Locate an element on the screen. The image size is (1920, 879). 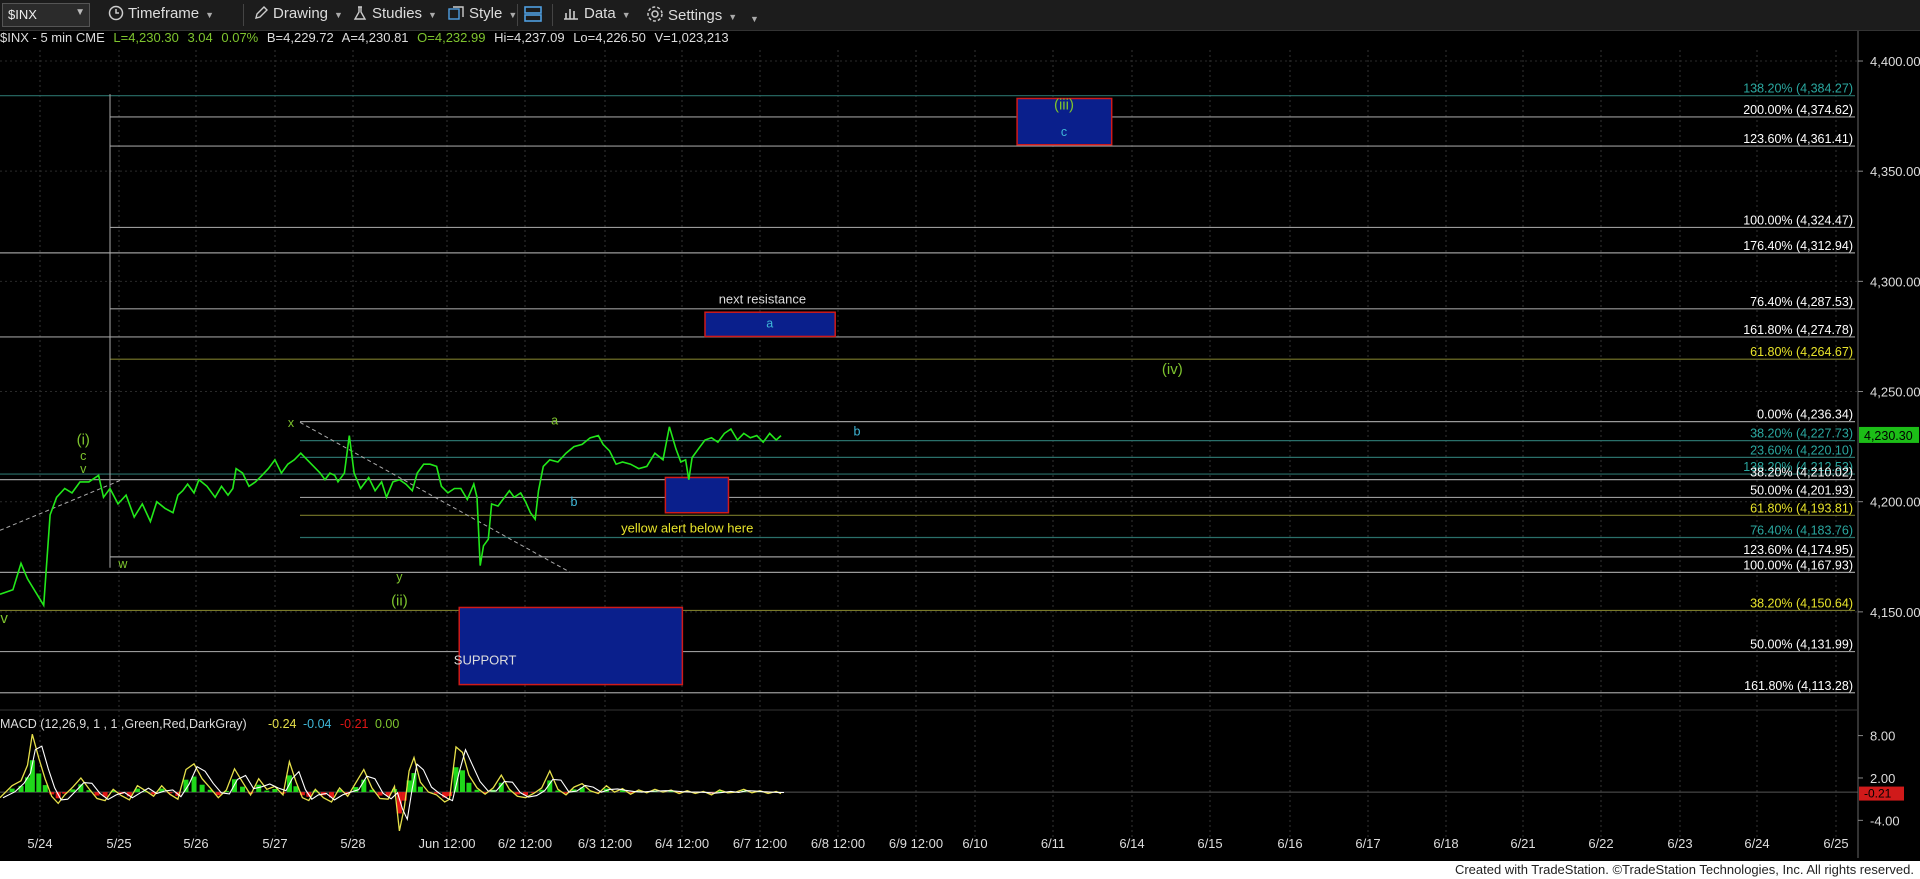
macd-y-tick-label: 2.00 is located at coordinates (1882, 778).